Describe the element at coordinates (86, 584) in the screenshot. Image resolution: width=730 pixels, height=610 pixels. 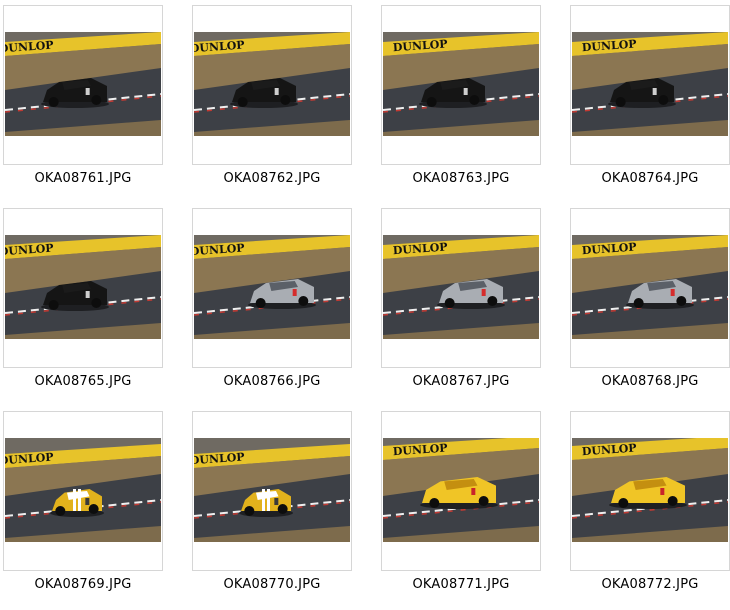
I see `thumbnail-filename: OKA08769.JPG` at that location.